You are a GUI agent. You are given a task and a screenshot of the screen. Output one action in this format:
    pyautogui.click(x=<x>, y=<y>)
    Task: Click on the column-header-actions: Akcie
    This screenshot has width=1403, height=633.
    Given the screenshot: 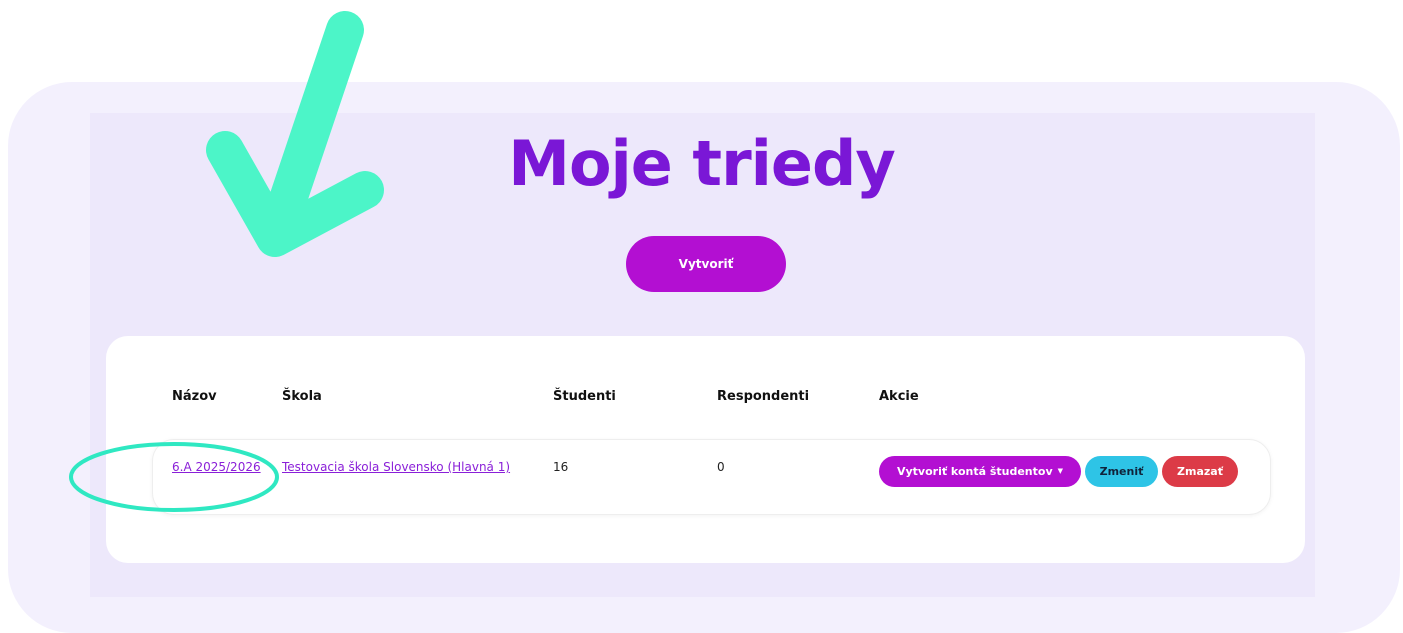 What is the action you would take?
    pyautogui.click(x=899, y=396)
    